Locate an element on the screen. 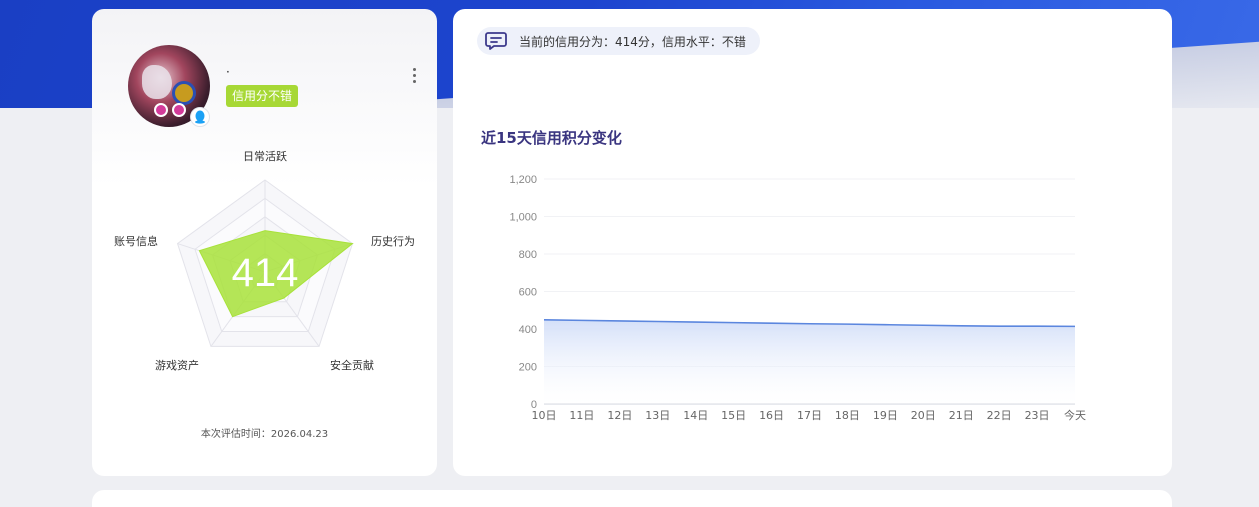  y-tick-label: 600 is located at coordinates (528, 293).